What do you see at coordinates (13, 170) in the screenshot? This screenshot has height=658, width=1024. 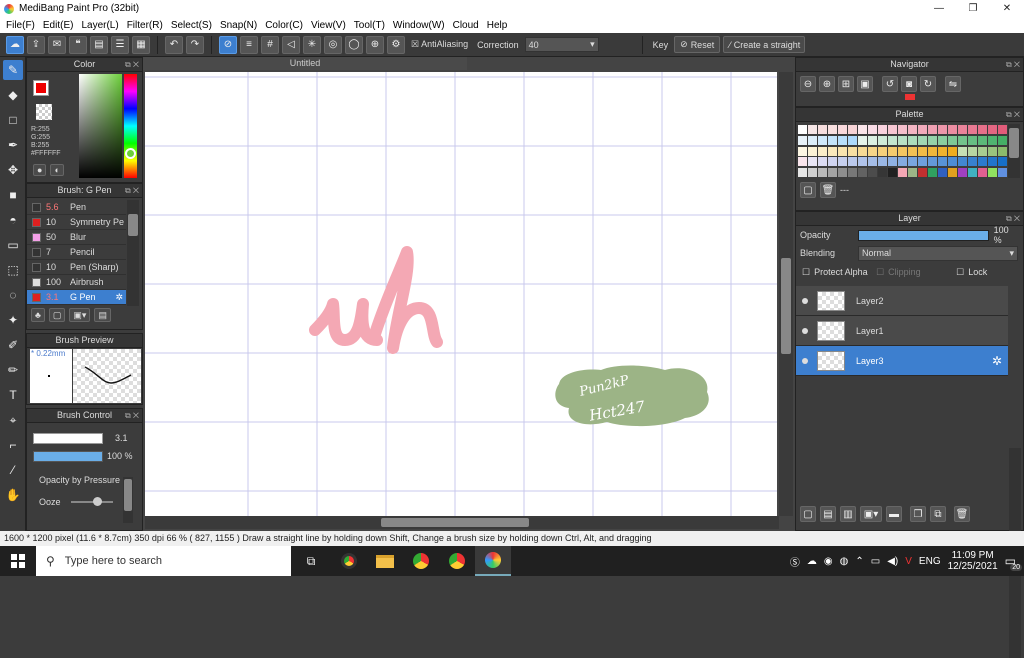 I see `move-tool-icon: ✥` at bounding box center [13, 170].